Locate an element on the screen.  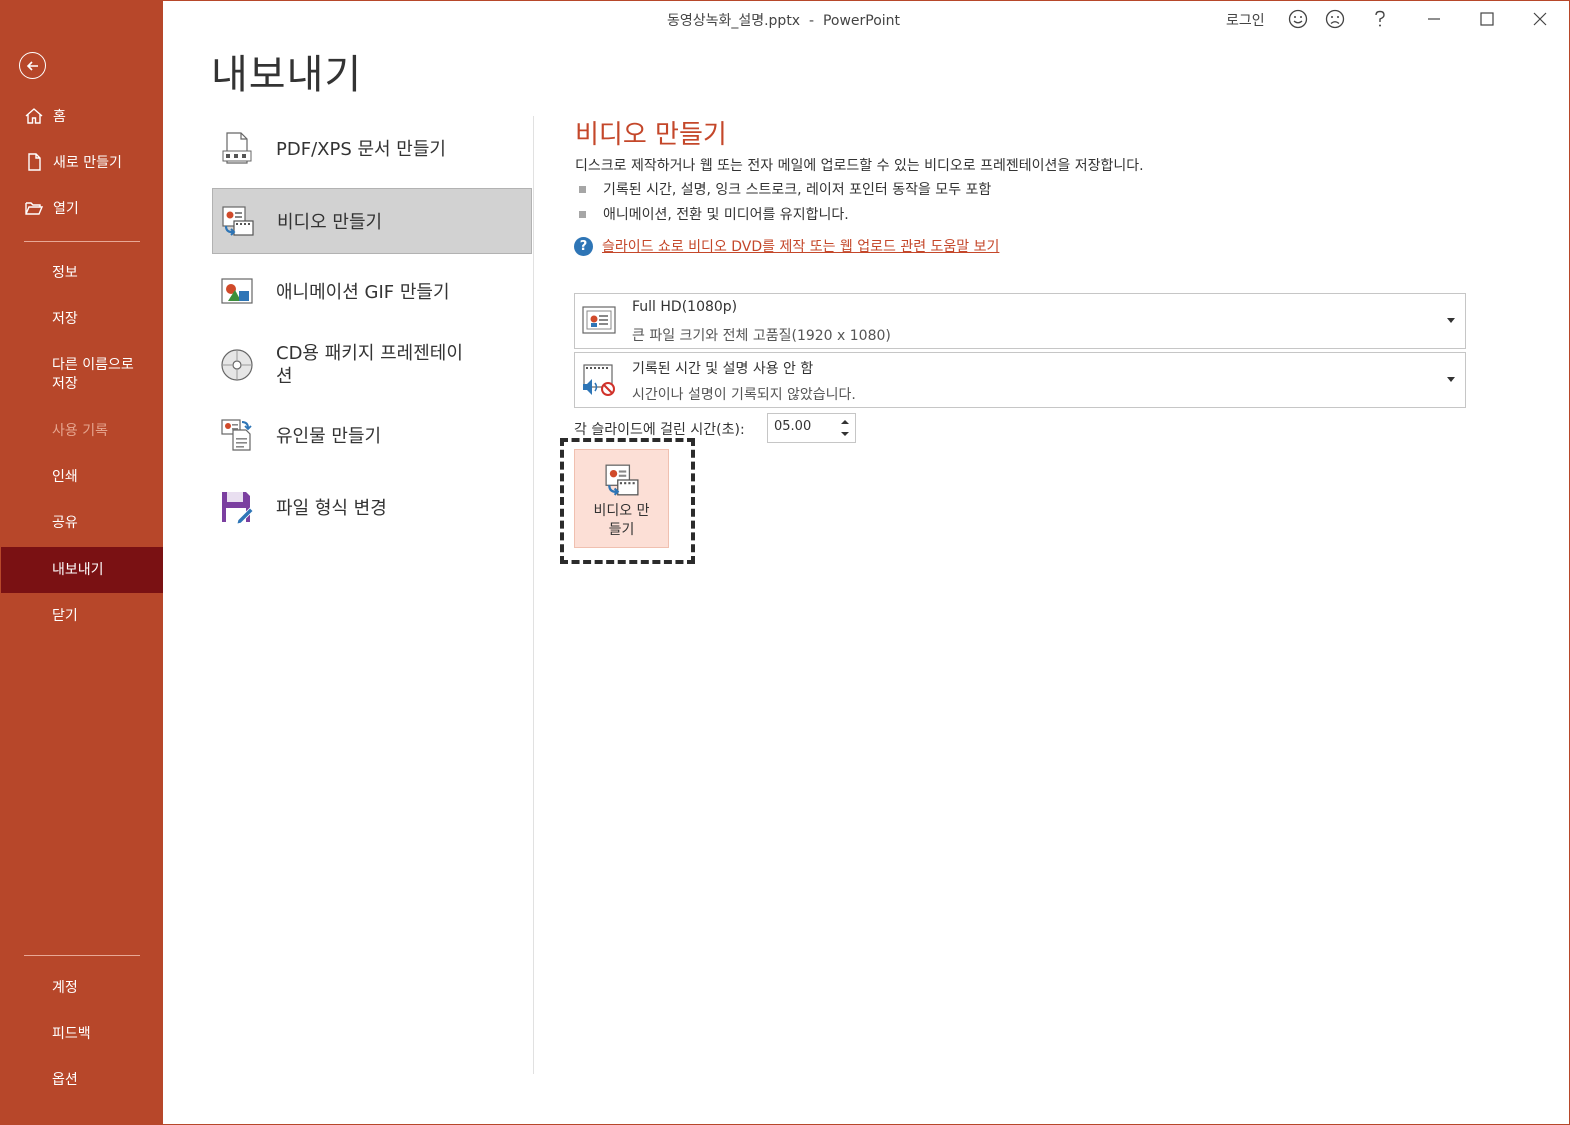
video-quality-description: 큰 파일 크기와 전체 고품질(1920 x 1080) is located at coordinates (761, 336).